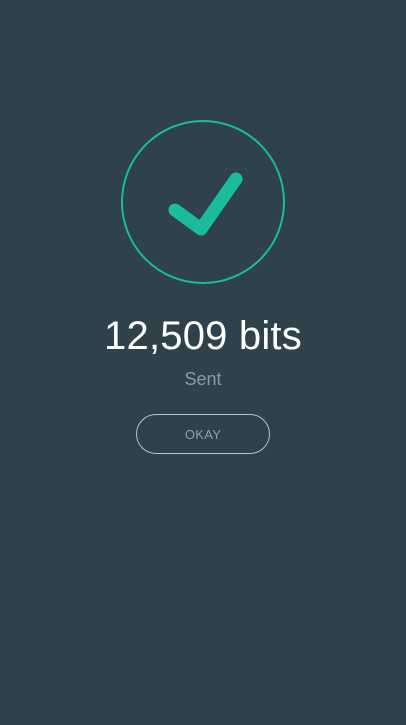  What do you see at coordinates (203, 379) in the screenshot?
I see `status-label: Sent` at bounding box center [203, 379].